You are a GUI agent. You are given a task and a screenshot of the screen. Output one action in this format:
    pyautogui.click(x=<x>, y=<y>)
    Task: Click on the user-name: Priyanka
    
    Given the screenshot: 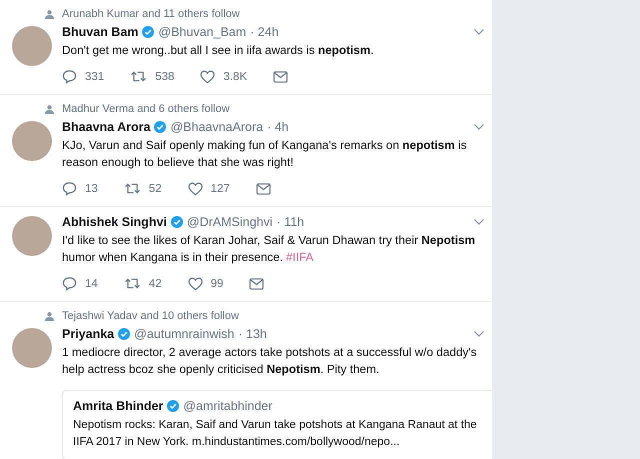 What is the action you would take?
    pyautogui.click(x=88, y=334)
    